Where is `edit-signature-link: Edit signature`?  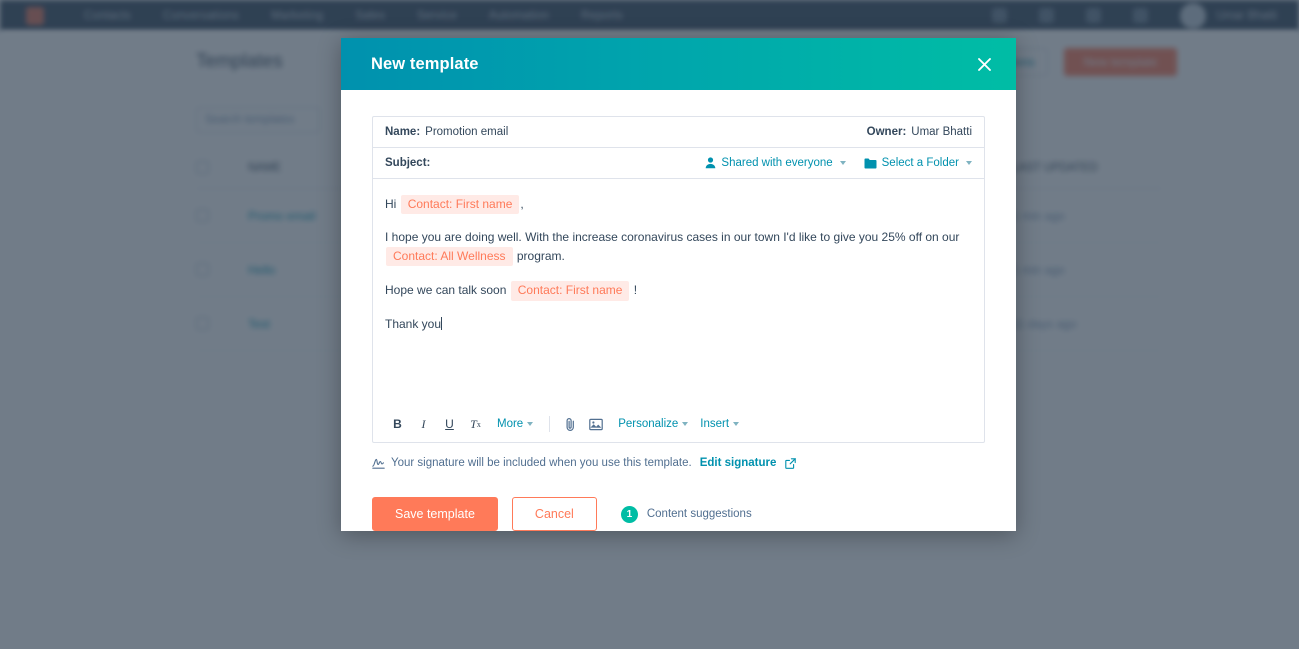 edit-signature-link: Edit signature is located at coordinates (738, 463).